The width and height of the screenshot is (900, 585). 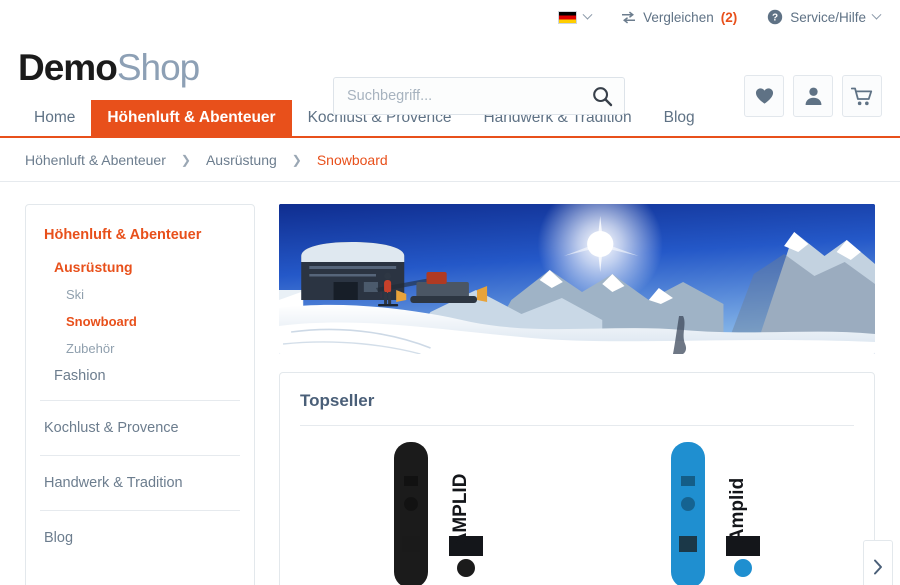 I want to click on sidebar-item: Handwerk & Tradition, so click(x=140, y=483).